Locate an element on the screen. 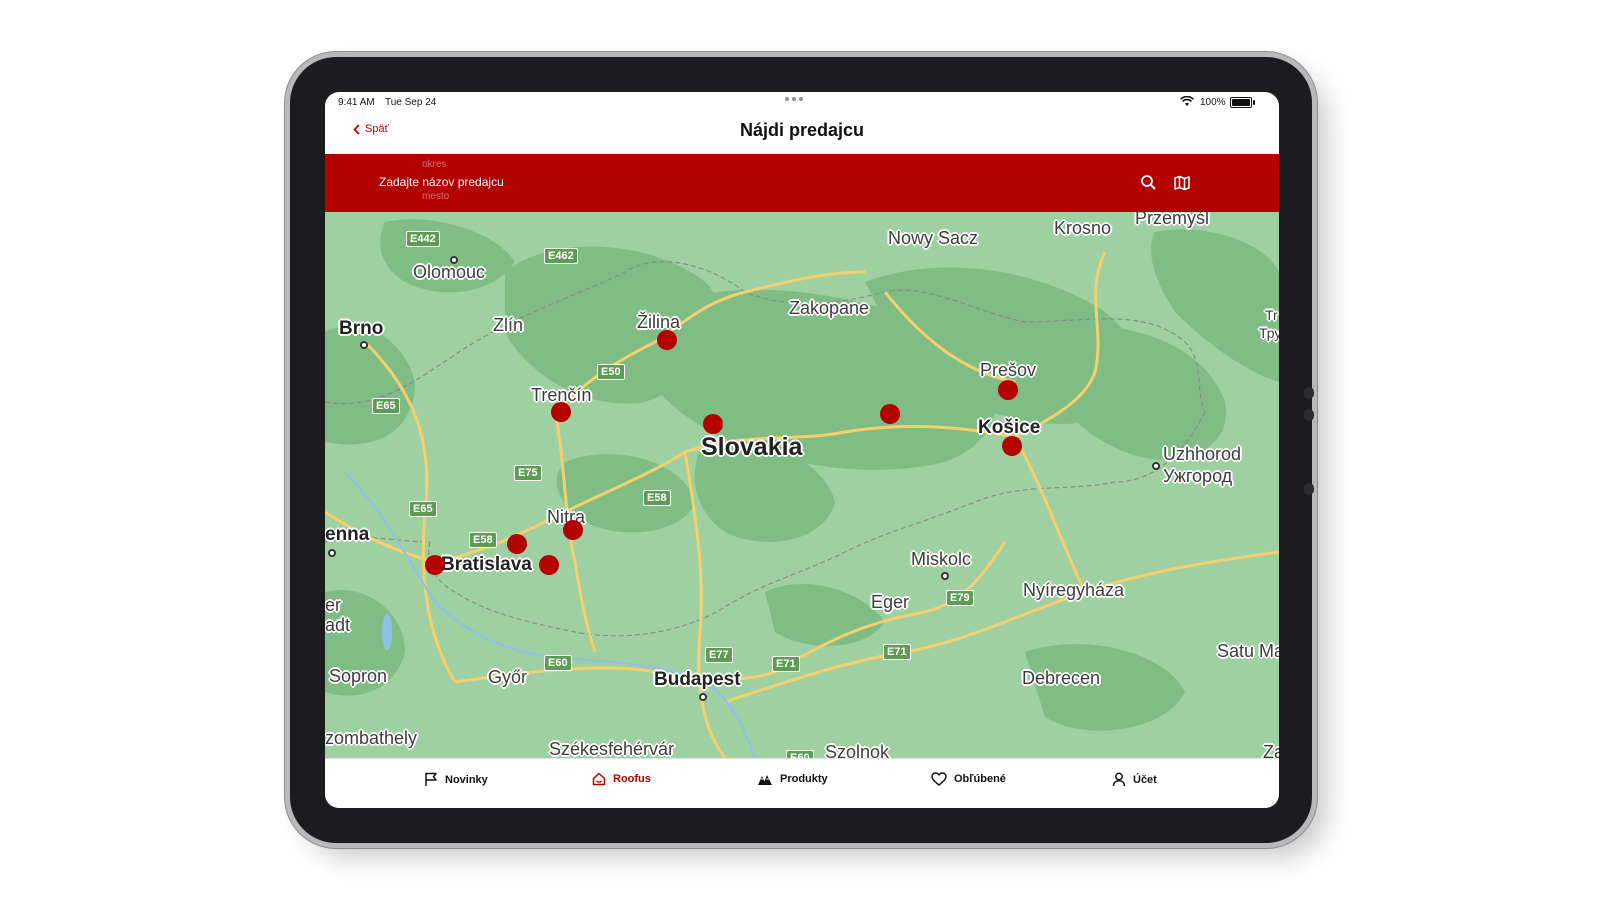 Image resolution: width=1600 pixels, height=900 pixels. picker-option-above: okres is located at coordinates (434, 164).